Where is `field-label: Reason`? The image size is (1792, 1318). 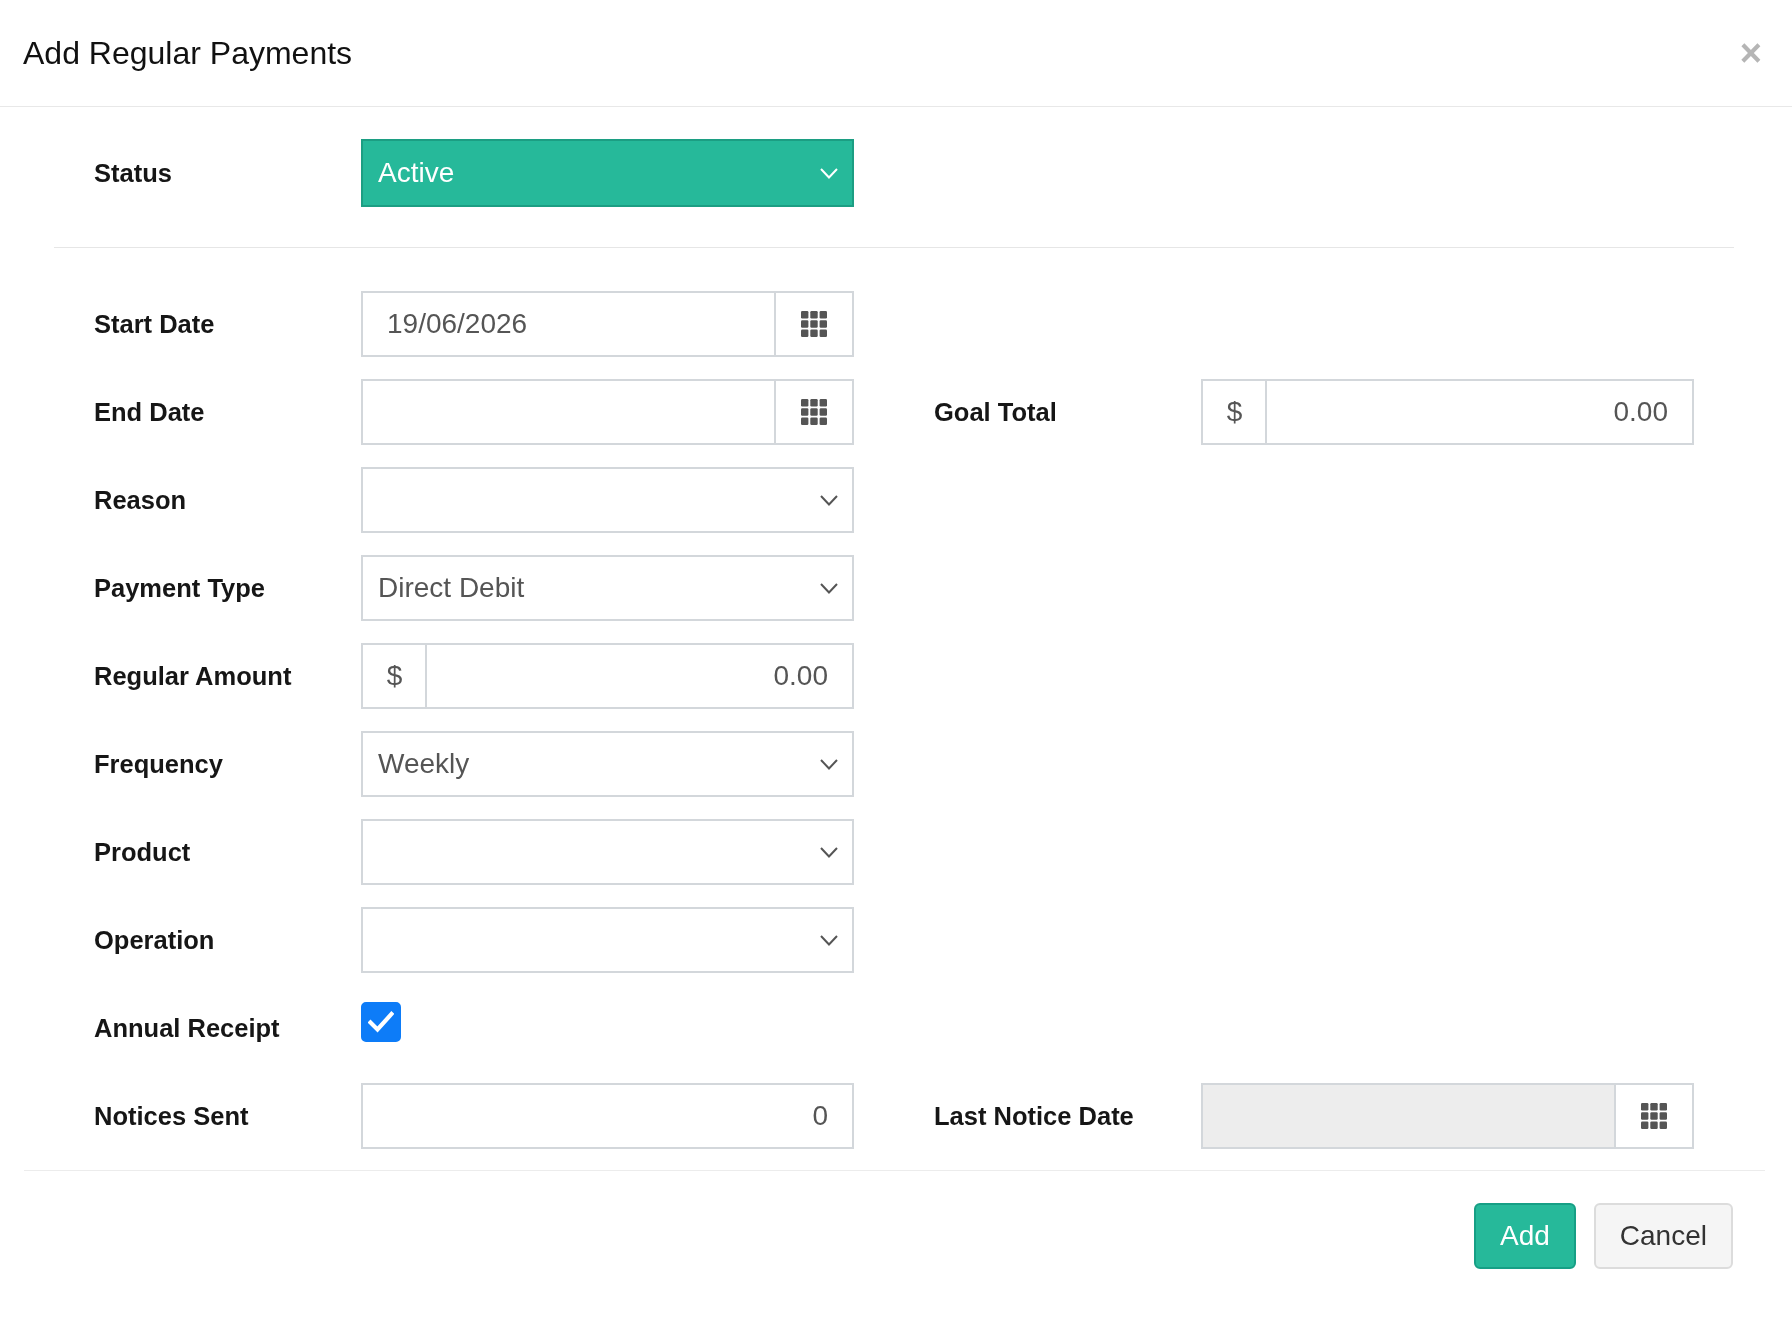 field-label: Reason is located at coordinates (141, 500).